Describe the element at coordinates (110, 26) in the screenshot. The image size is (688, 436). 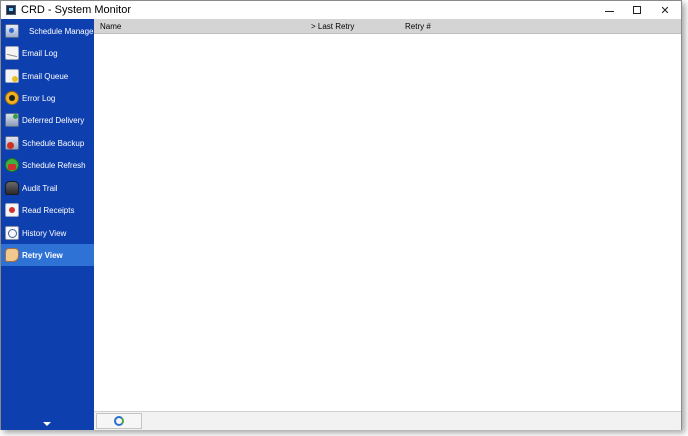
I see `column-header-name: Name` at that location.